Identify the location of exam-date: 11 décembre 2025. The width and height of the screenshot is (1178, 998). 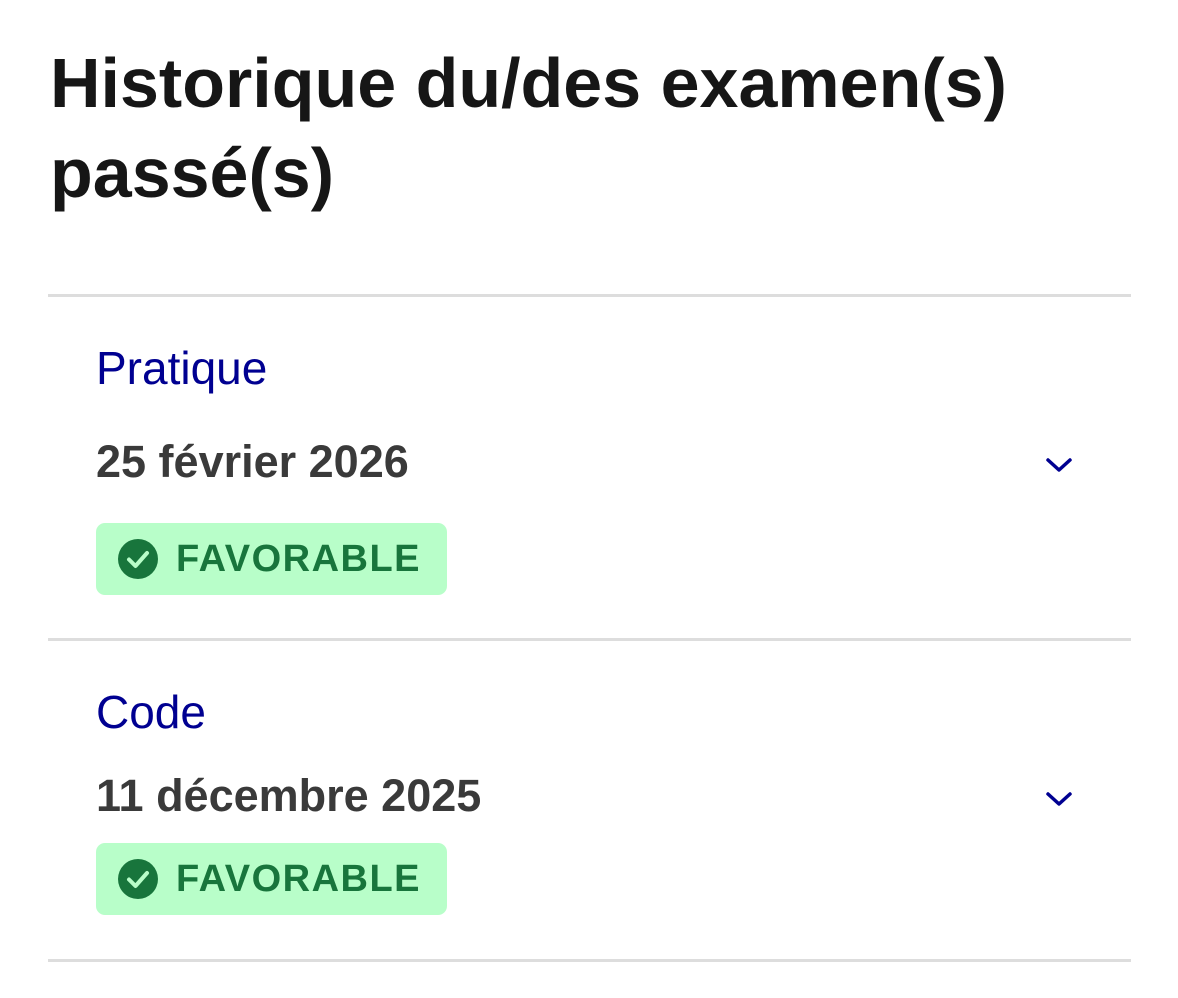
(289, 795).